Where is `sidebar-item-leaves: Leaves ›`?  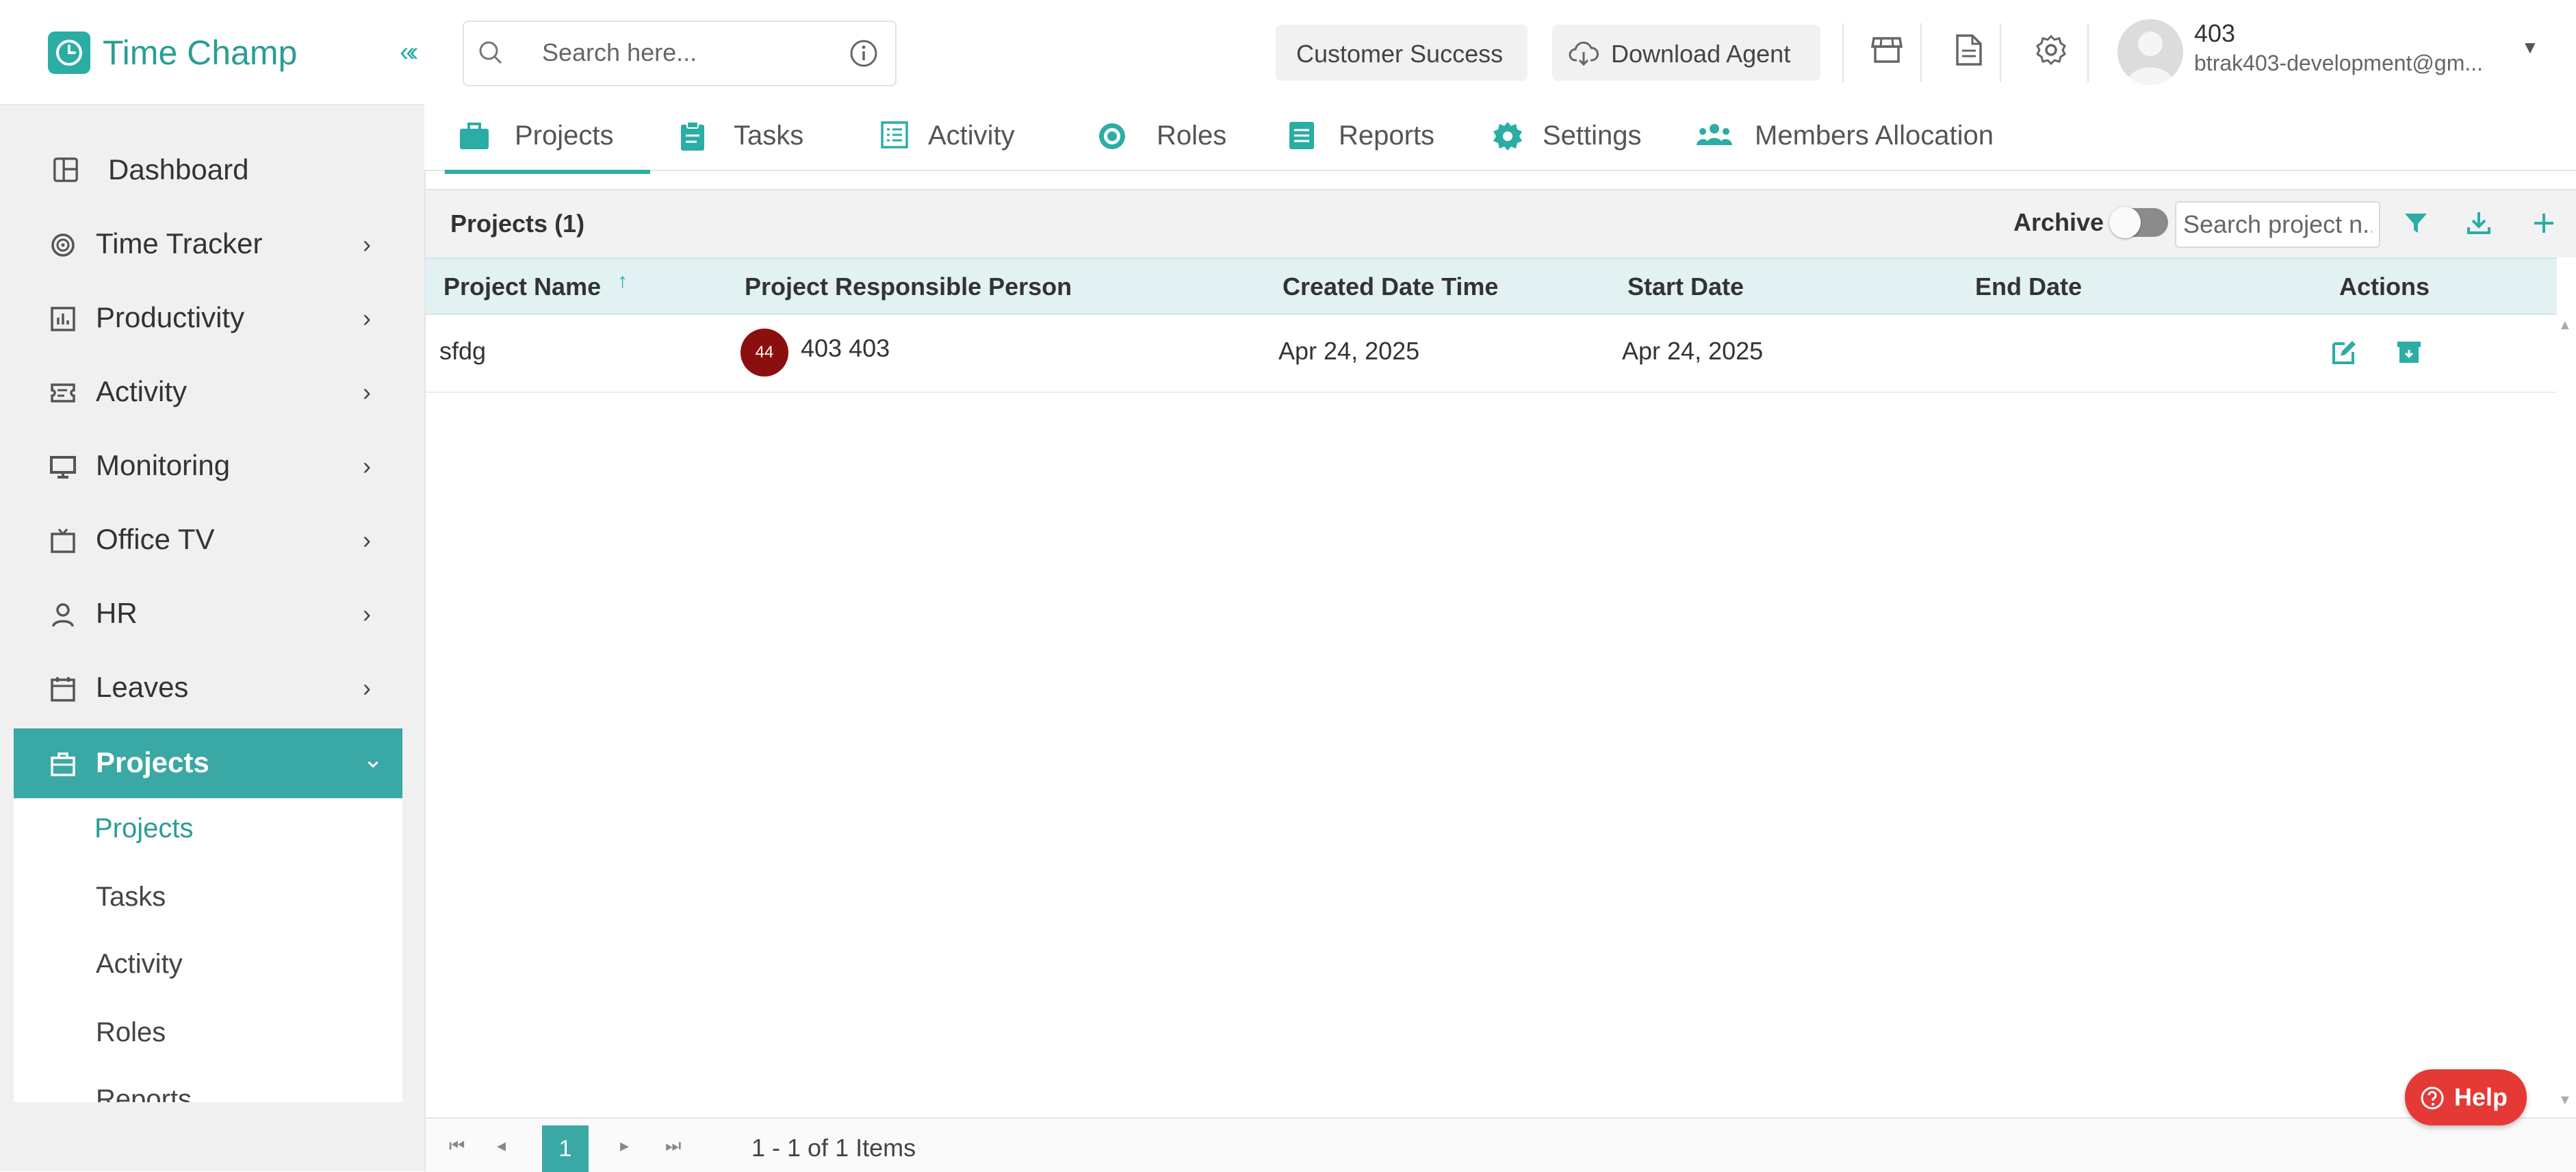
sidebar-item-leaves: Leaves › is located at coordinates (208, 688).